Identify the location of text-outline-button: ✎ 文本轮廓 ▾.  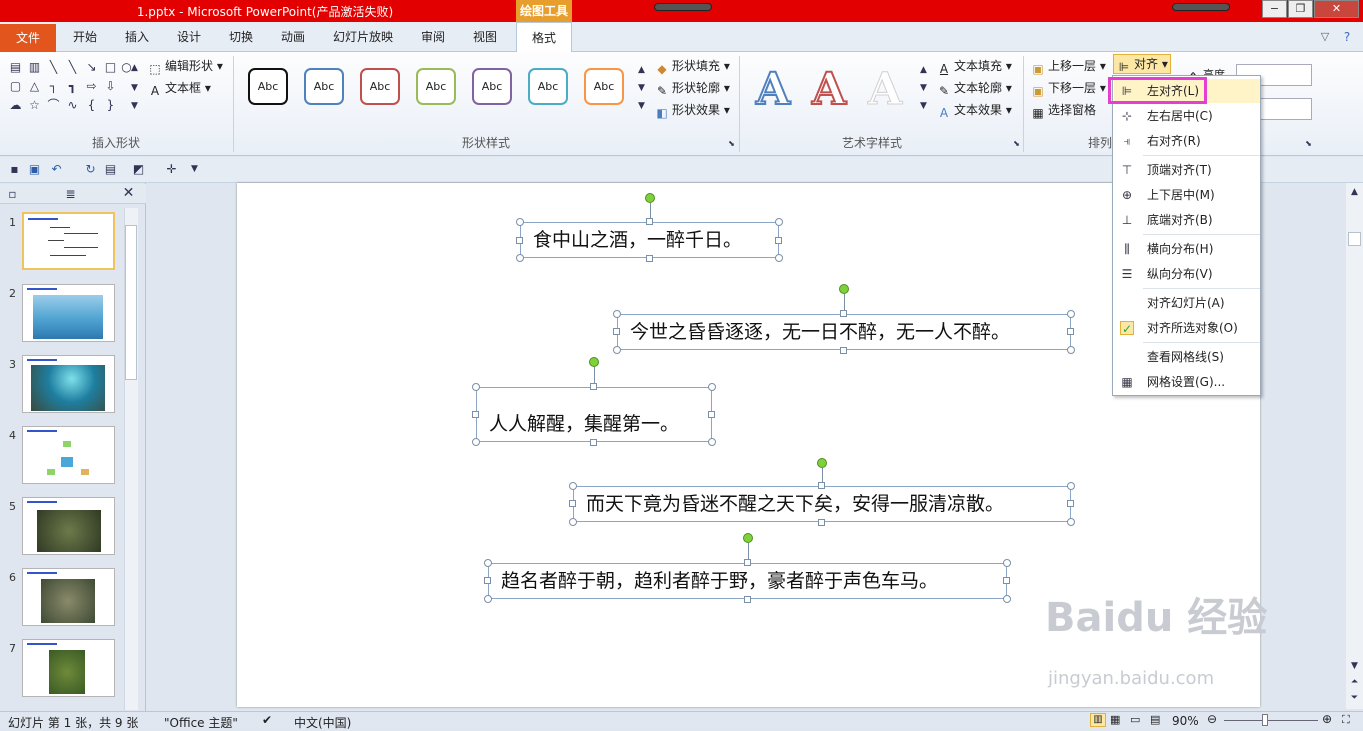
(974, 88).